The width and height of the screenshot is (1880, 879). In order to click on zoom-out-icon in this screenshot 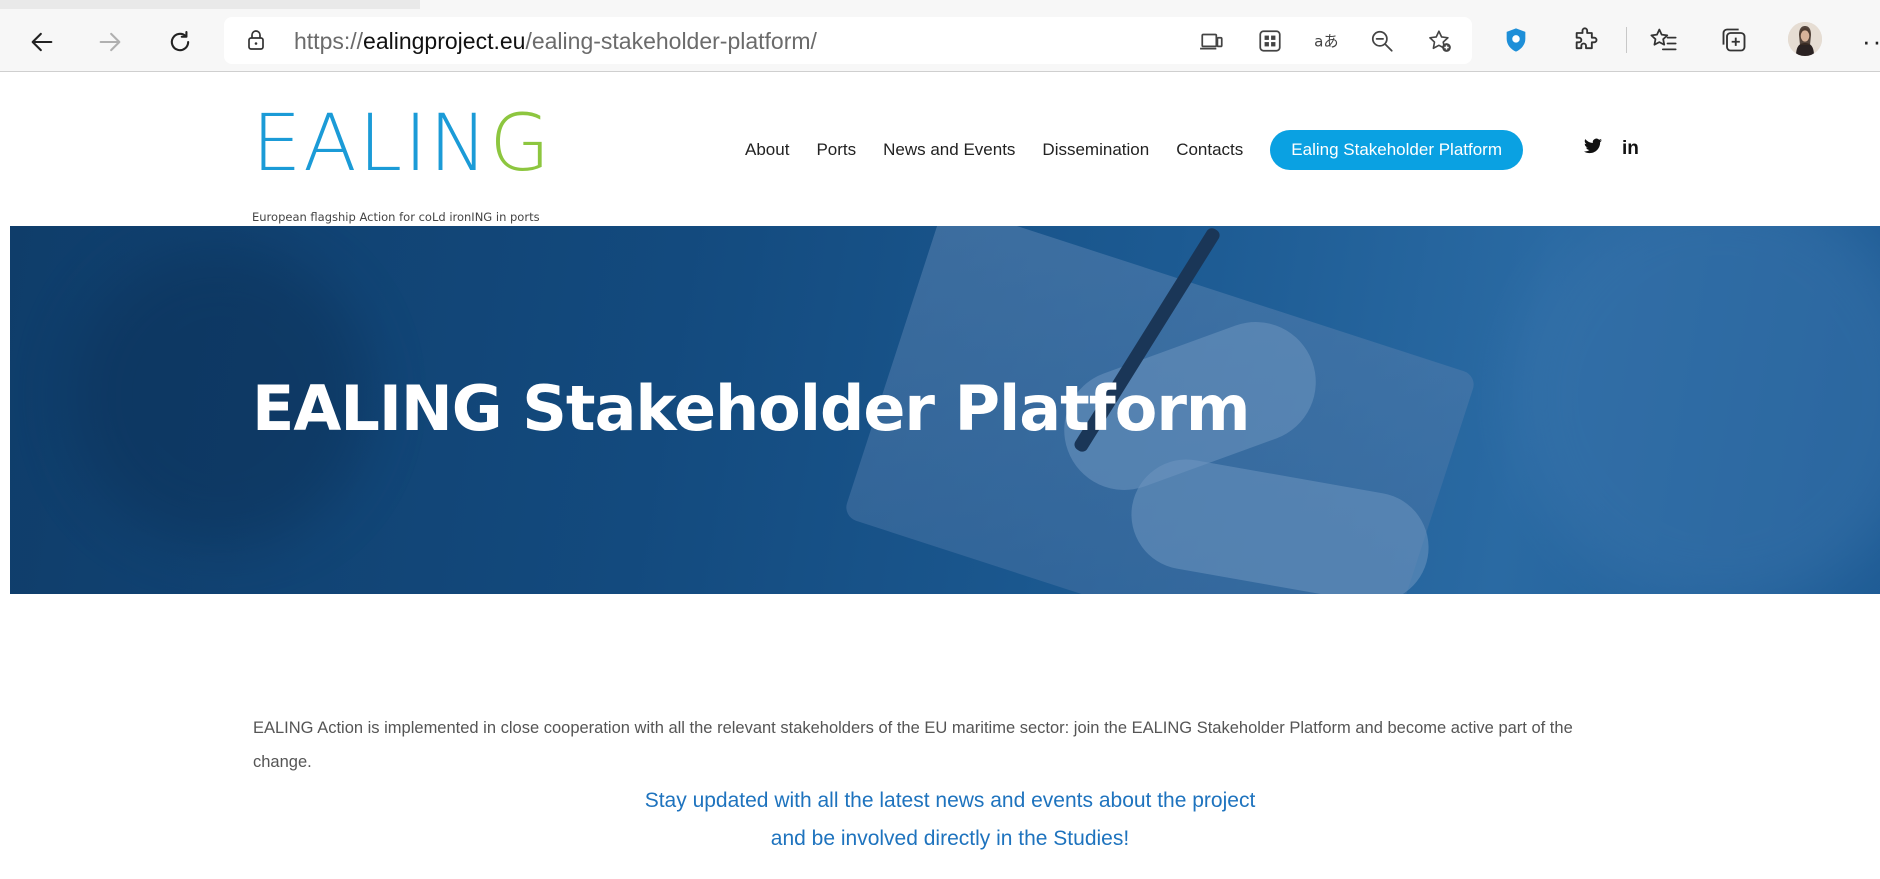, I will do `click(1382, 41)`.